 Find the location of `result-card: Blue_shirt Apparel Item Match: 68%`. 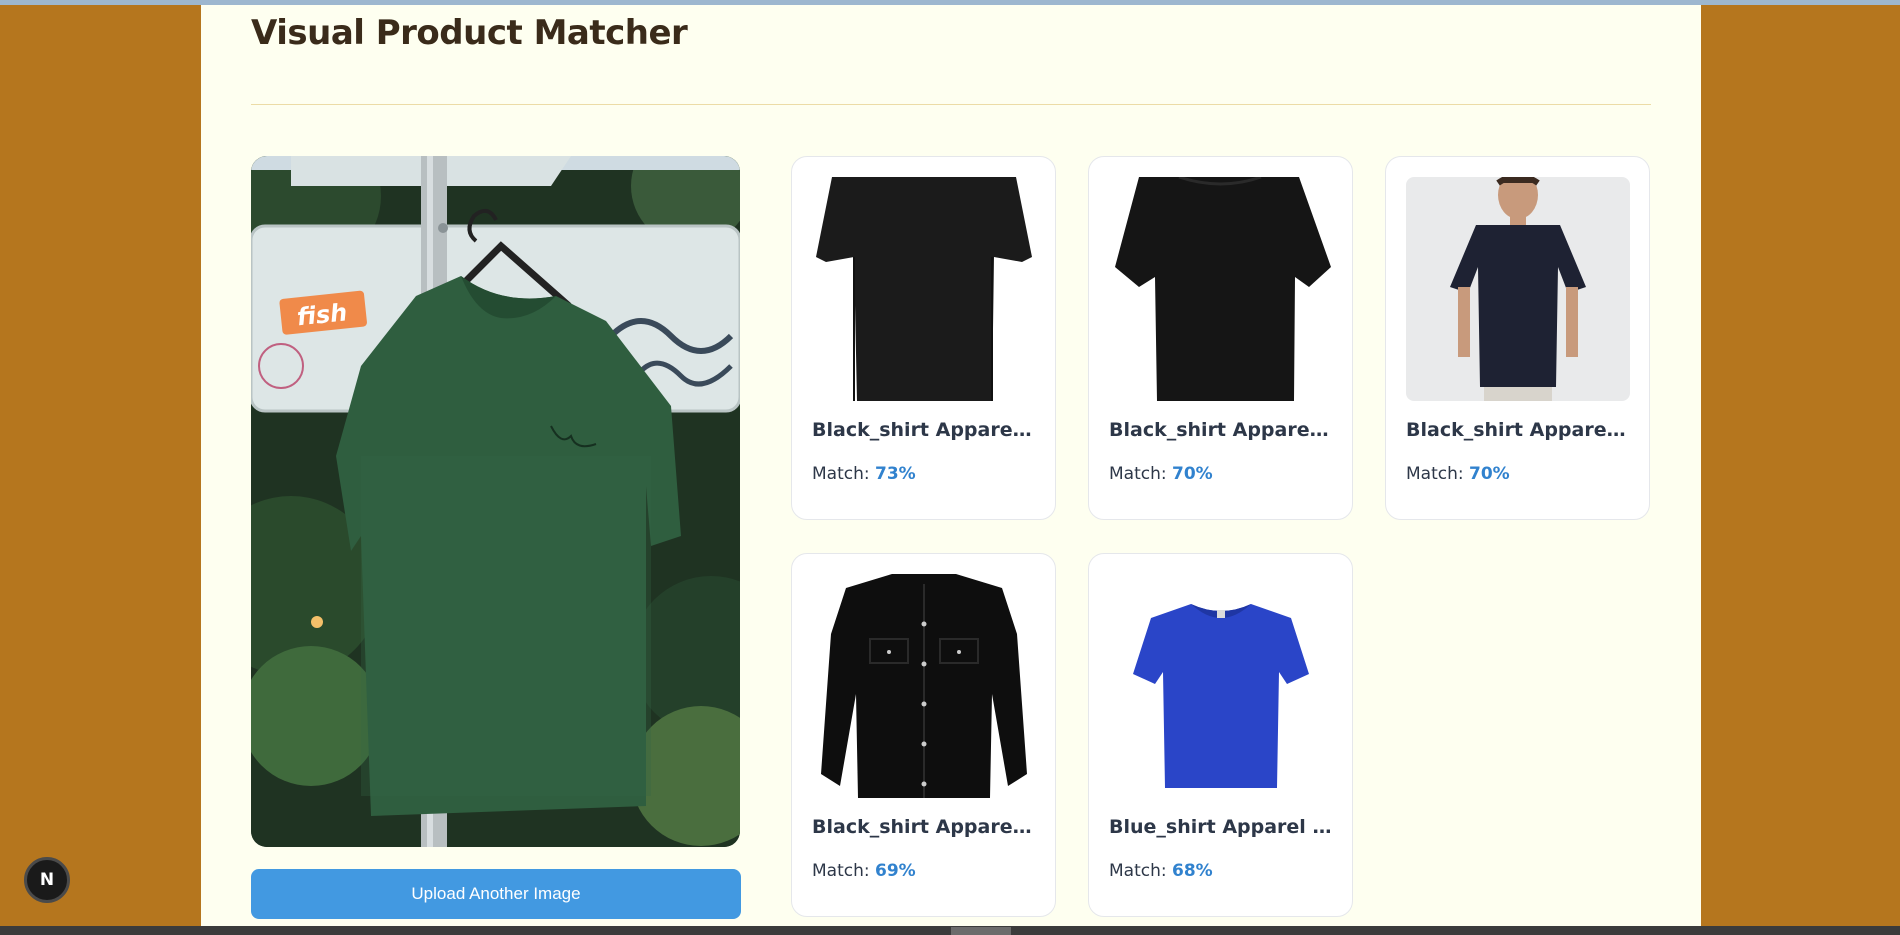

result-card: Blue_shirt Apparel Item Match: 68% is located at coordinates (1220, 735).